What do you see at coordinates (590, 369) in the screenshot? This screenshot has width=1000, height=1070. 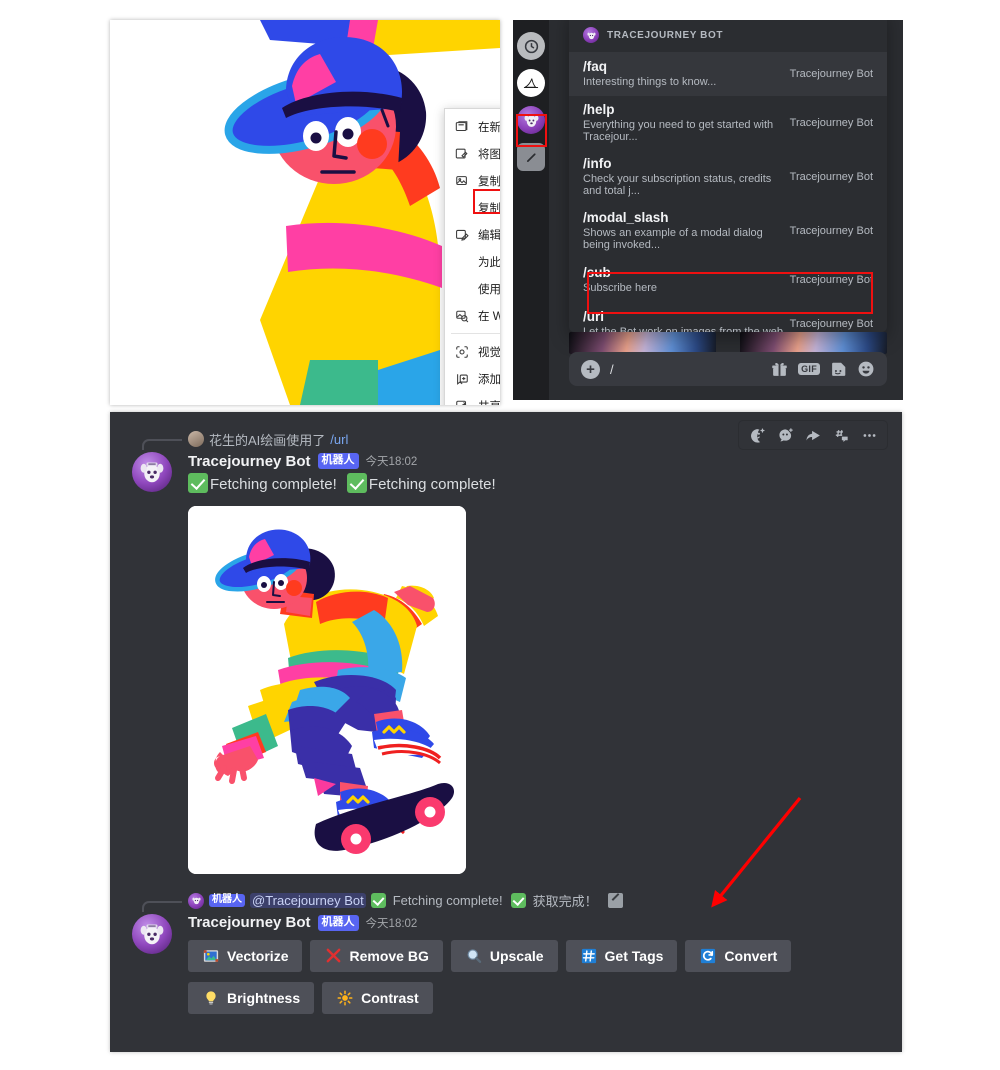 I see `add-attachment-icon: +` at bounding box center [590, 369].